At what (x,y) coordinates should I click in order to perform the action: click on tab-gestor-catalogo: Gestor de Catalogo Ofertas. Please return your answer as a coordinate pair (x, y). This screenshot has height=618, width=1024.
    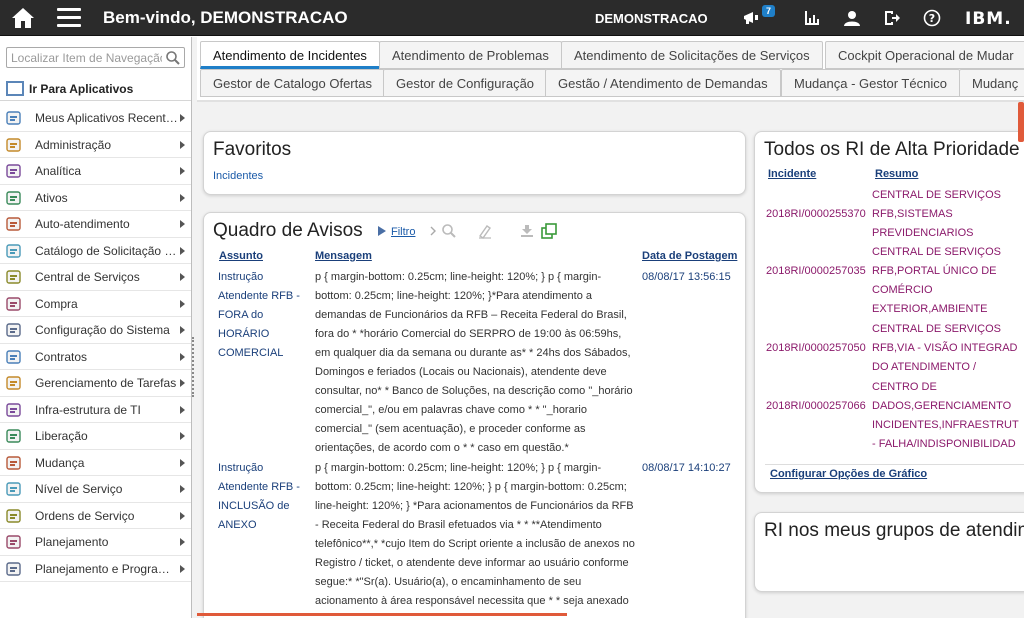
    Looking at the image, I should click on (292, 83).